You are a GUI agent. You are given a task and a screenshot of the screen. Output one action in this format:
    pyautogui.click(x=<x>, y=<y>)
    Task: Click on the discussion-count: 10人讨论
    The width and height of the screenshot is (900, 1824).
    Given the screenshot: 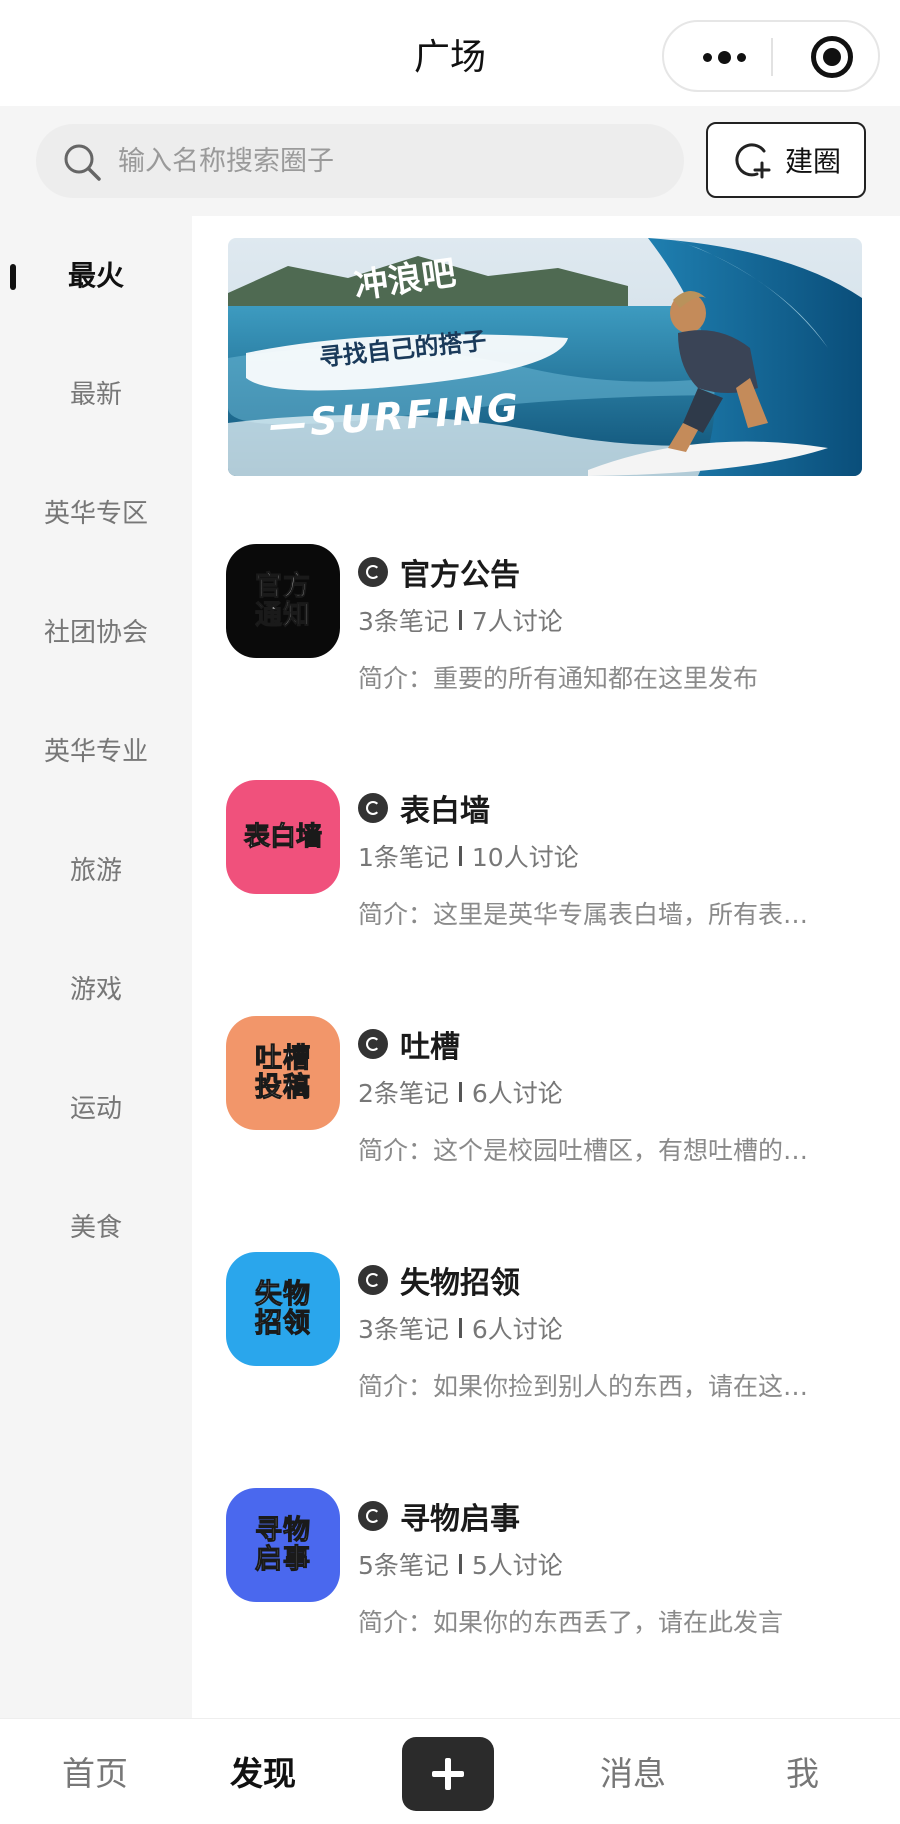 What is the action you would take?
    pyautogui.click(x=525, y=857)
    